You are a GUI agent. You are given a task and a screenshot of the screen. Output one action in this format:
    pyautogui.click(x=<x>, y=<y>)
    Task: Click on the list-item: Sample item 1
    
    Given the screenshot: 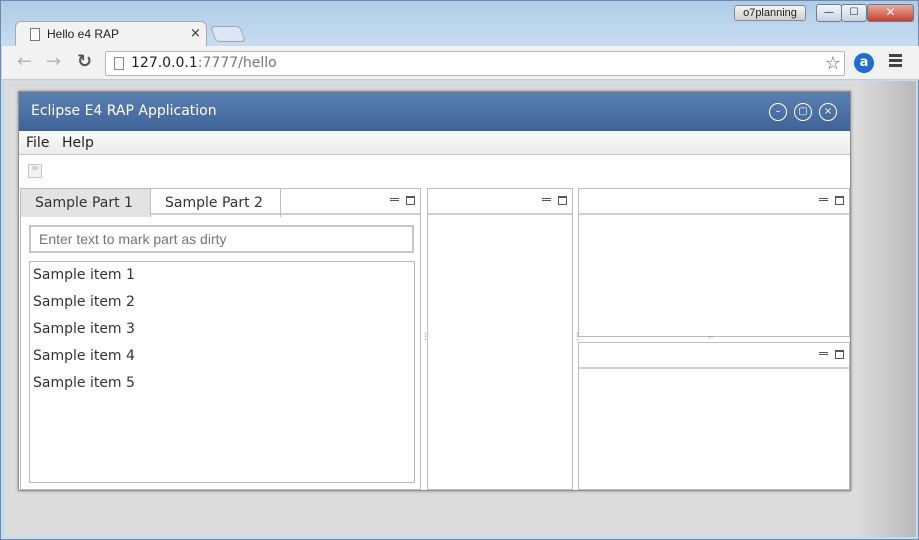 What is the action you would take?
    pyautogui.click(x=222, y=275)
    